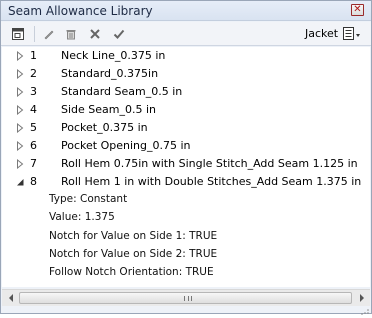  I want to click on resize-grip-icon, so click(365, 310).